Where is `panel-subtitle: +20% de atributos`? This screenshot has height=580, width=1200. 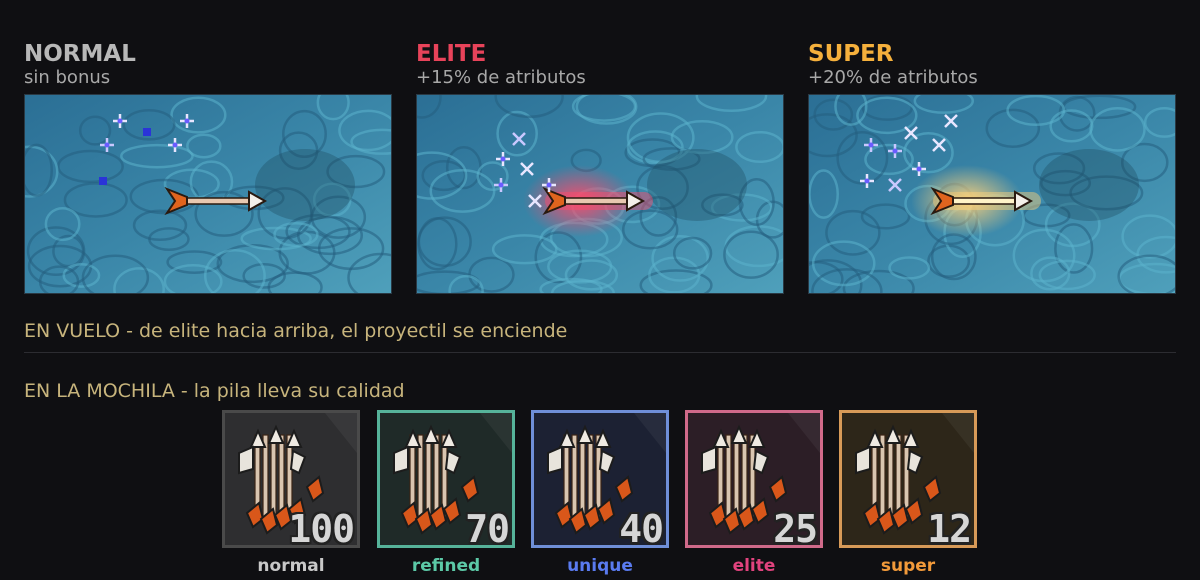 panel-subtitle: +20% de atributos is located at coordinates (893, 77).